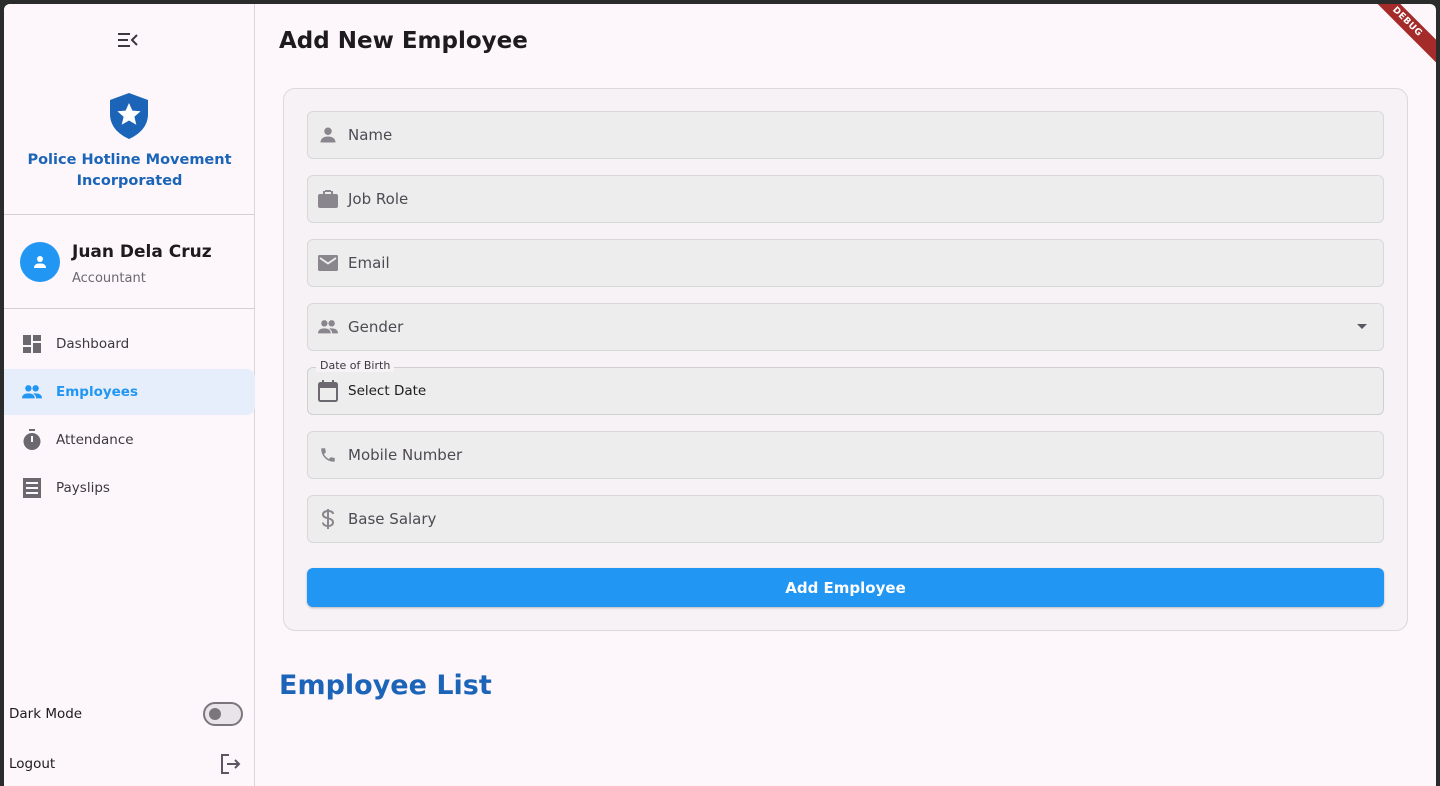 The width and height of the screenshot is (1440, 786). I want to click on receipt-icon, so click(32, 488).